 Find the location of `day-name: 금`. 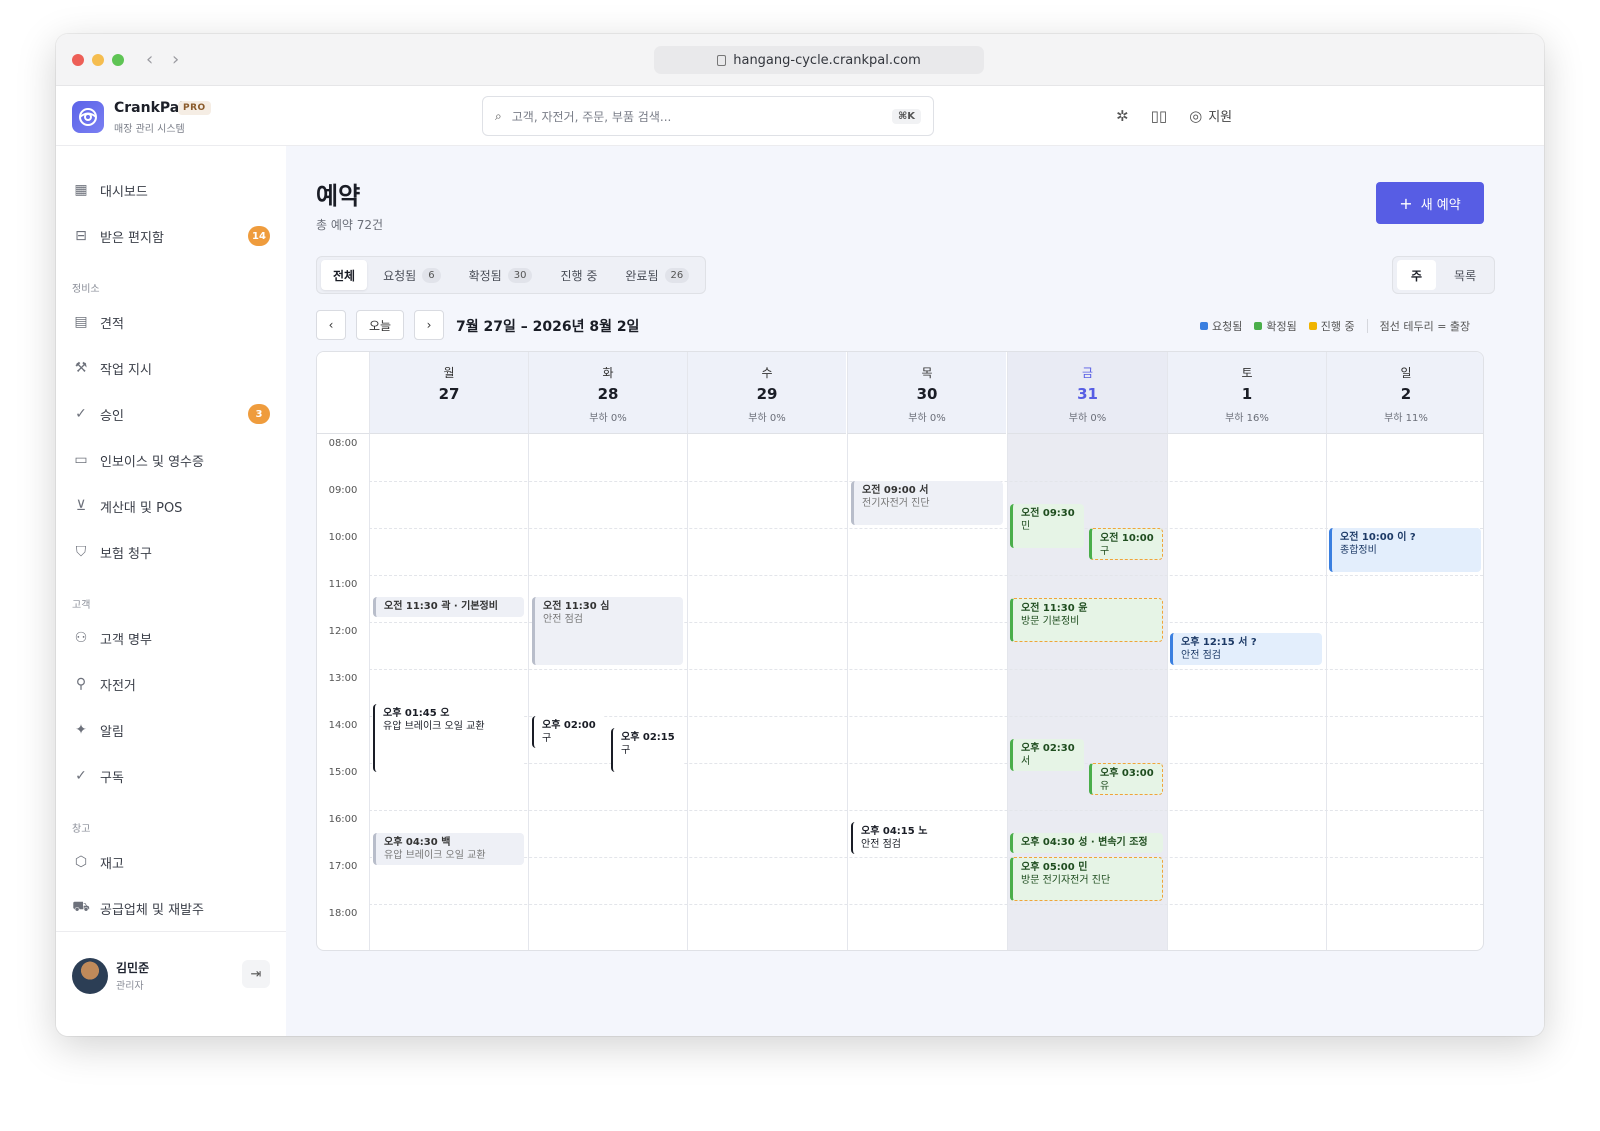

day-name: 금 is located at coordinates (1087, 373).